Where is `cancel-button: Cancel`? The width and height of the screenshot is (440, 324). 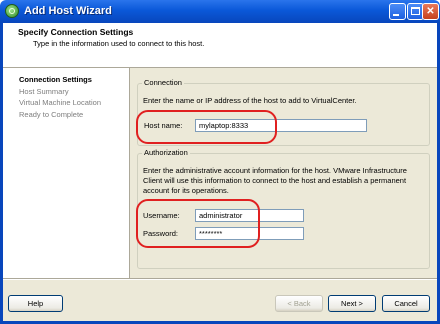
cancel-button: Cancel is located at coordinates (406, 303).